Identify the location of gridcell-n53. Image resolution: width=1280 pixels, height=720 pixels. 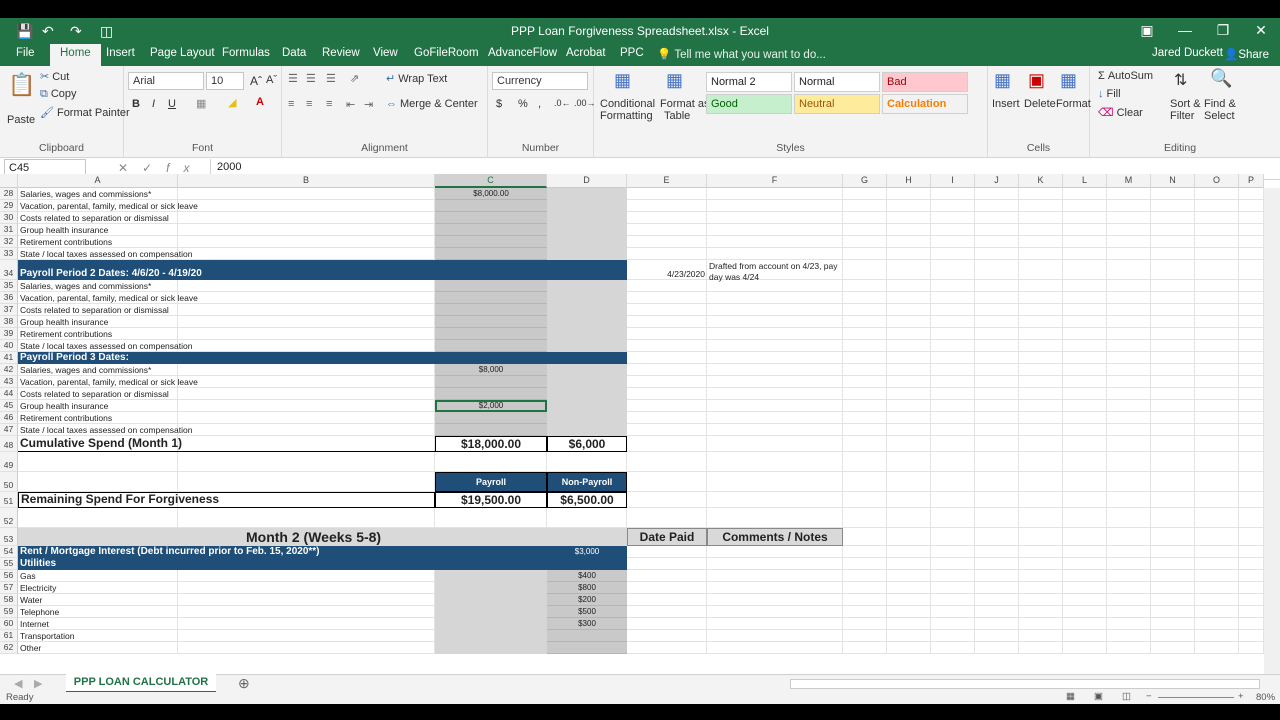
(1173, 537).